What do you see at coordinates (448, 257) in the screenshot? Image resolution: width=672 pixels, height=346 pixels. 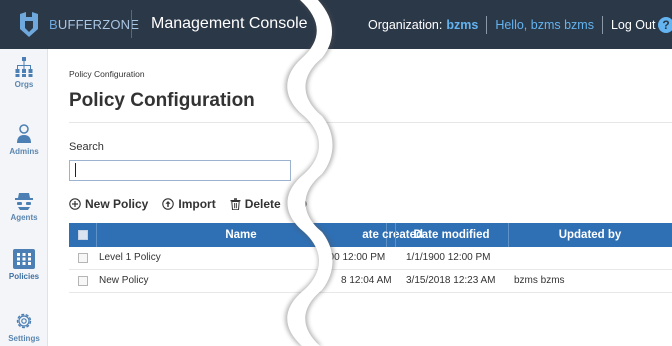 I see `cell-date-modified: 1/1/1900 12:00 PM` at bounding box center [448, 257].